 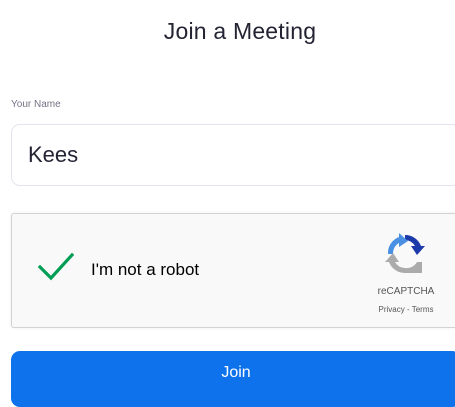 What do you see at coordinates (233, 155) in the screenshot?
I see `your-name-input` at bounding box center [233, 155].